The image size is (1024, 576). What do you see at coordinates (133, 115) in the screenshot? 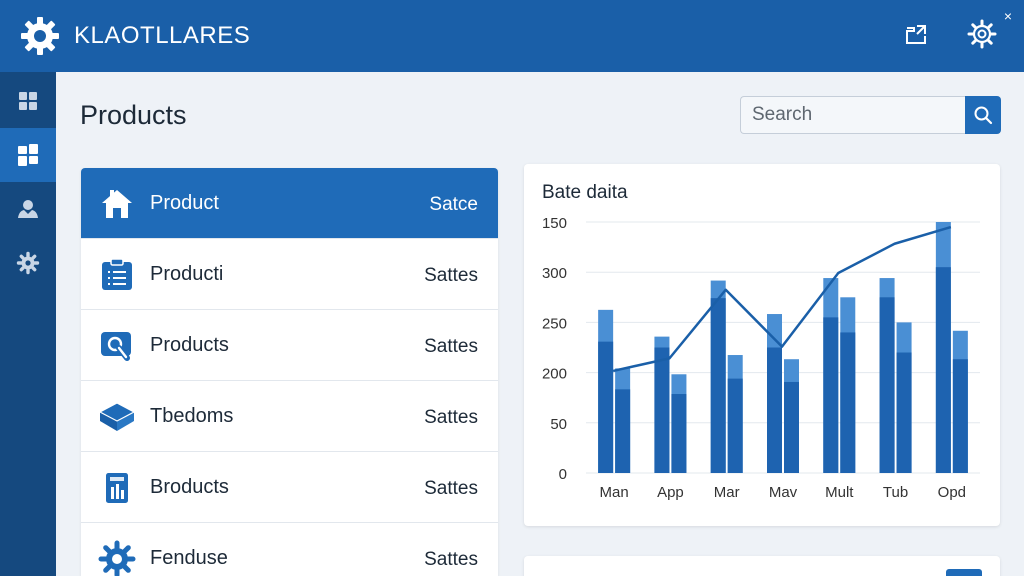
I see `page-title: Products` at bounding box center [133, 115].